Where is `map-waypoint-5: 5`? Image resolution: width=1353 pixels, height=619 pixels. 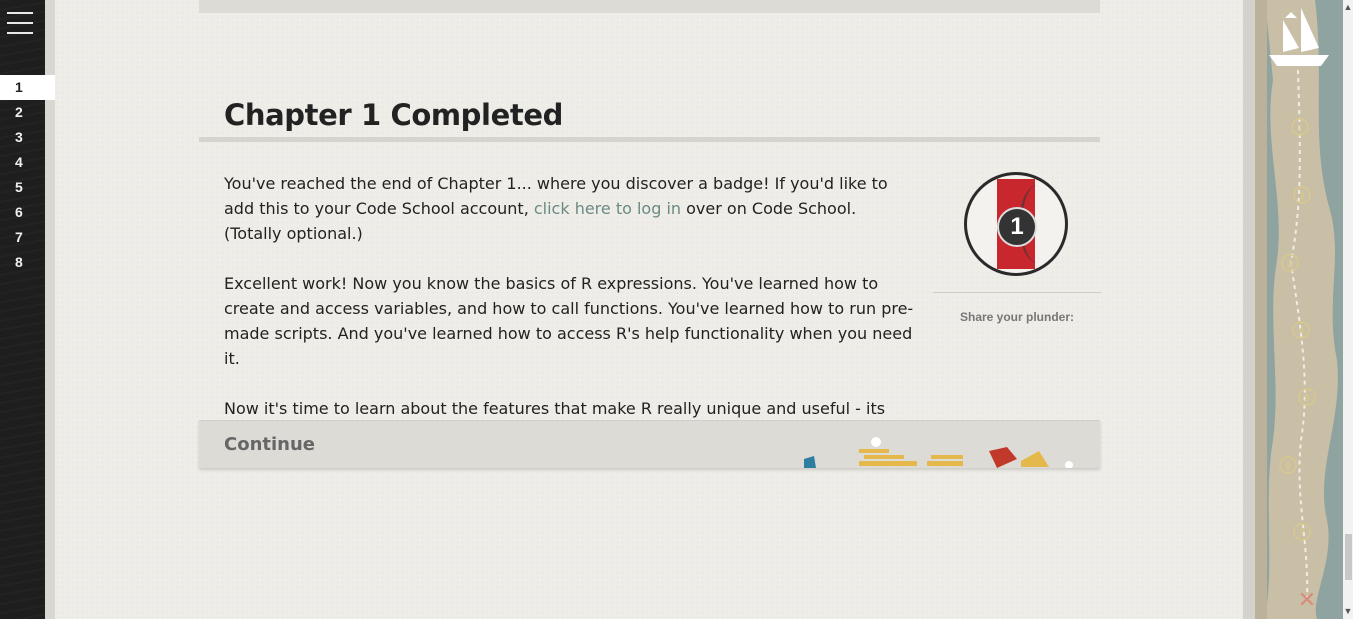
map-waypoint-5: 5 is located at coordinates (1307, 398).